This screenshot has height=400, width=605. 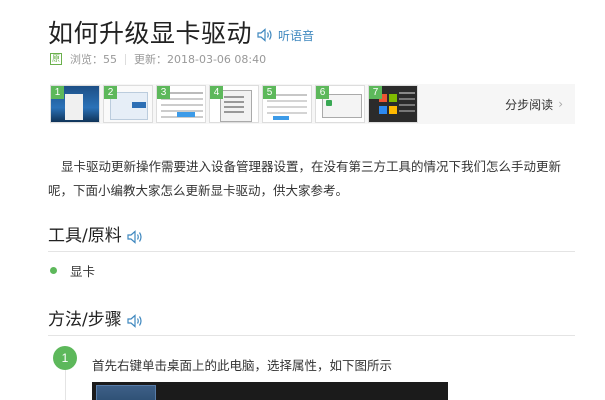 I want to click on original-badge: 原, so click(x=56, y=59).